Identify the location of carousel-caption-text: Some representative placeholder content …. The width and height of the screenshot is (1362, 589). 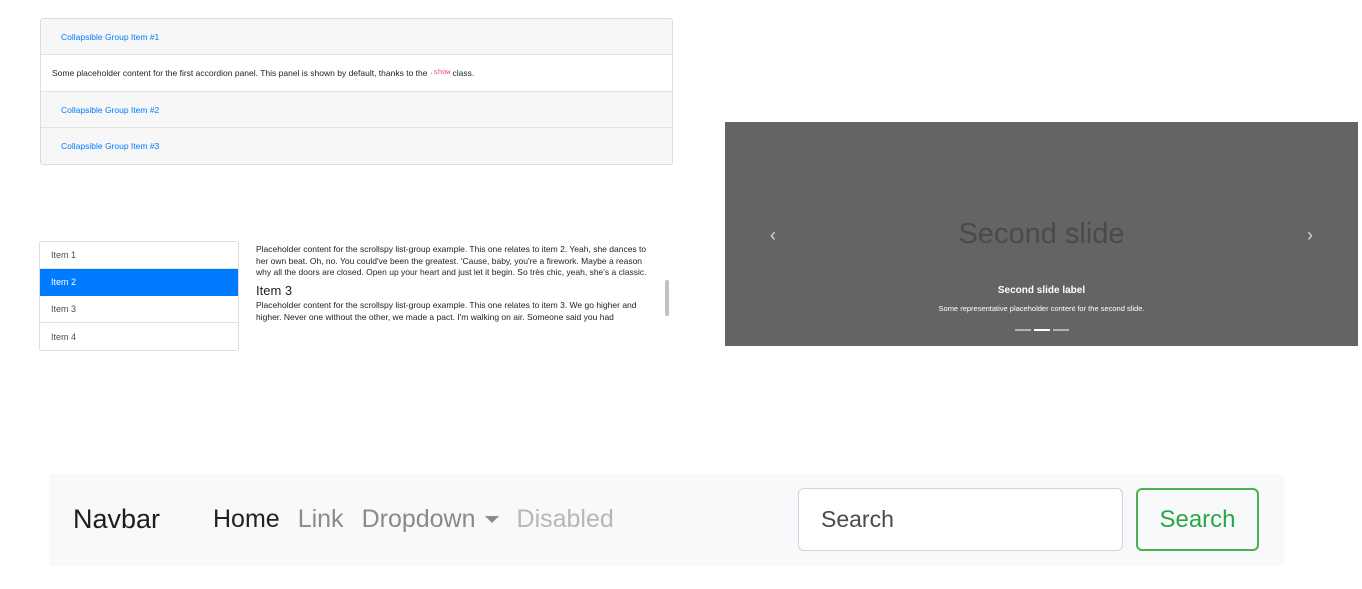
(1041, 308).